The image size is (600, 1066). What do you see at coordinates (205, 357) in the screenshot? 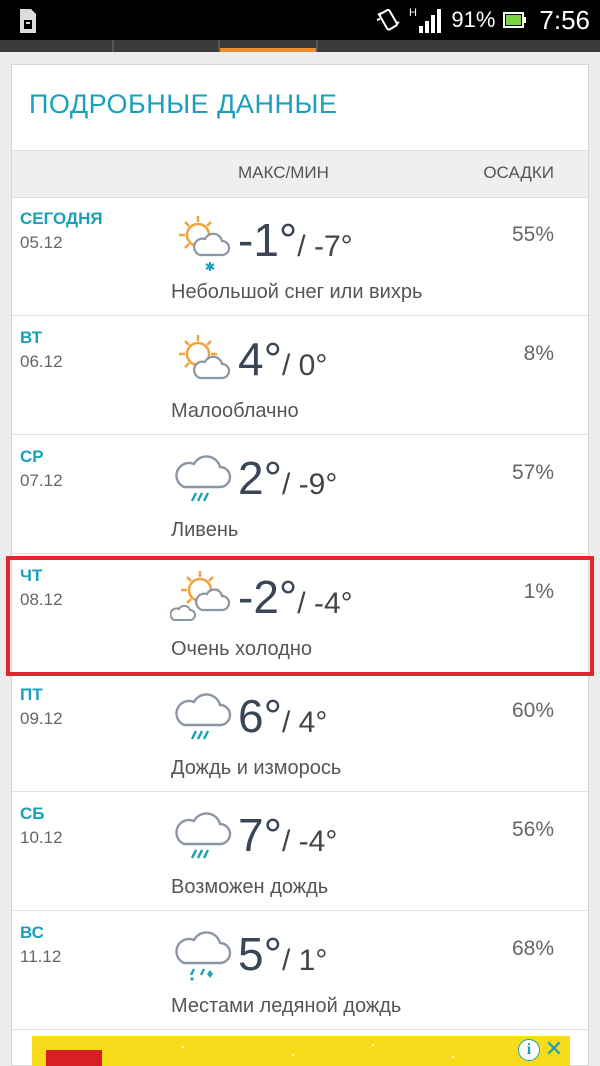
I see `partly-cloudy-icon` at bounding box center [205, 357].